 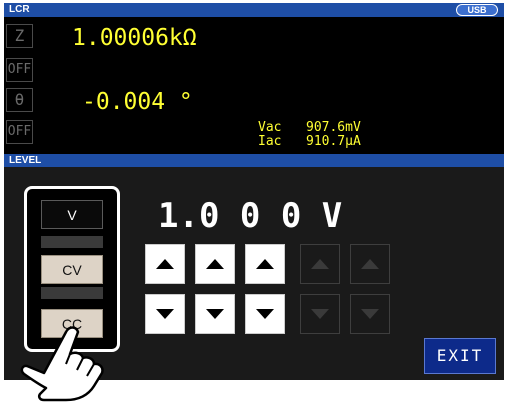 What do you see at coordinates (72, 269) in the screenshot?
I see `mode-cv-button: CV` at bounding box center [72, 269].